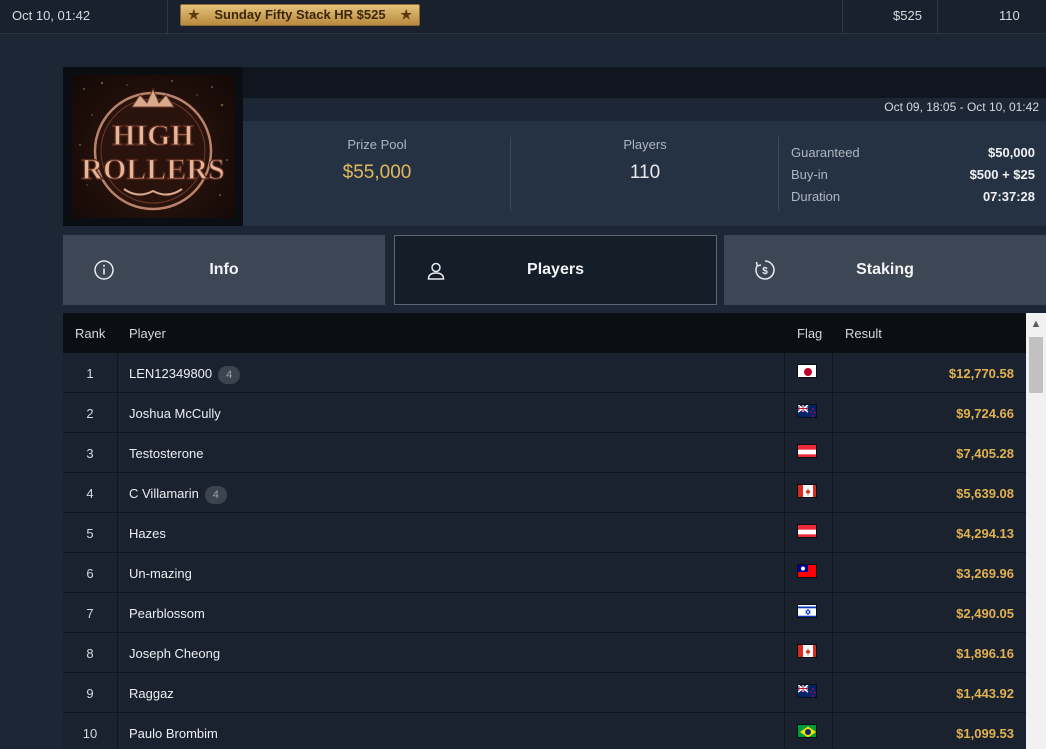 Image resolution: width=1046 pixels, height=749 pixels. What do you see at coordinates (544, 373) in the screenshot?
I see `table-row: 1 LEN12349800 4 $12,770.58` at bounding box center [544, 373].